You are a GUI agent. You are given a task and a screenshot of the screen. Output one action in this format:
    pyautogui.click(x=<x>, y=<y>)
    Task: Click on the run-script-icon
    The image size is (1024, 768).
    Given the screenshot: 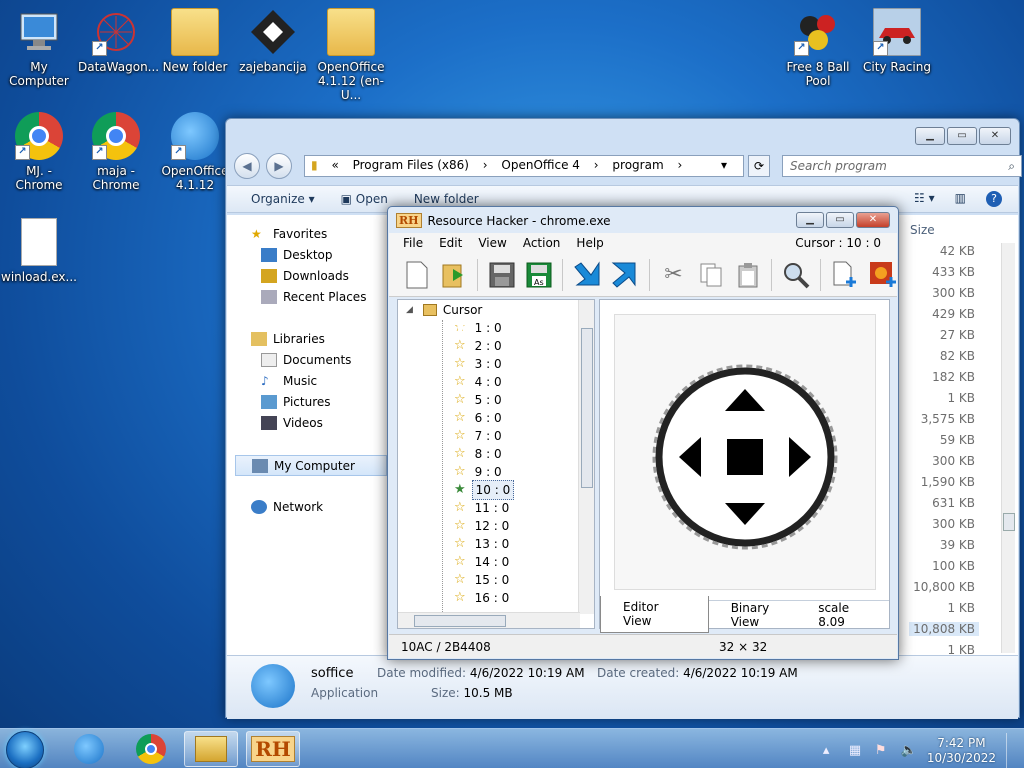 What is the action you would take?
    pyautogui.click(x=625, y=275)
    